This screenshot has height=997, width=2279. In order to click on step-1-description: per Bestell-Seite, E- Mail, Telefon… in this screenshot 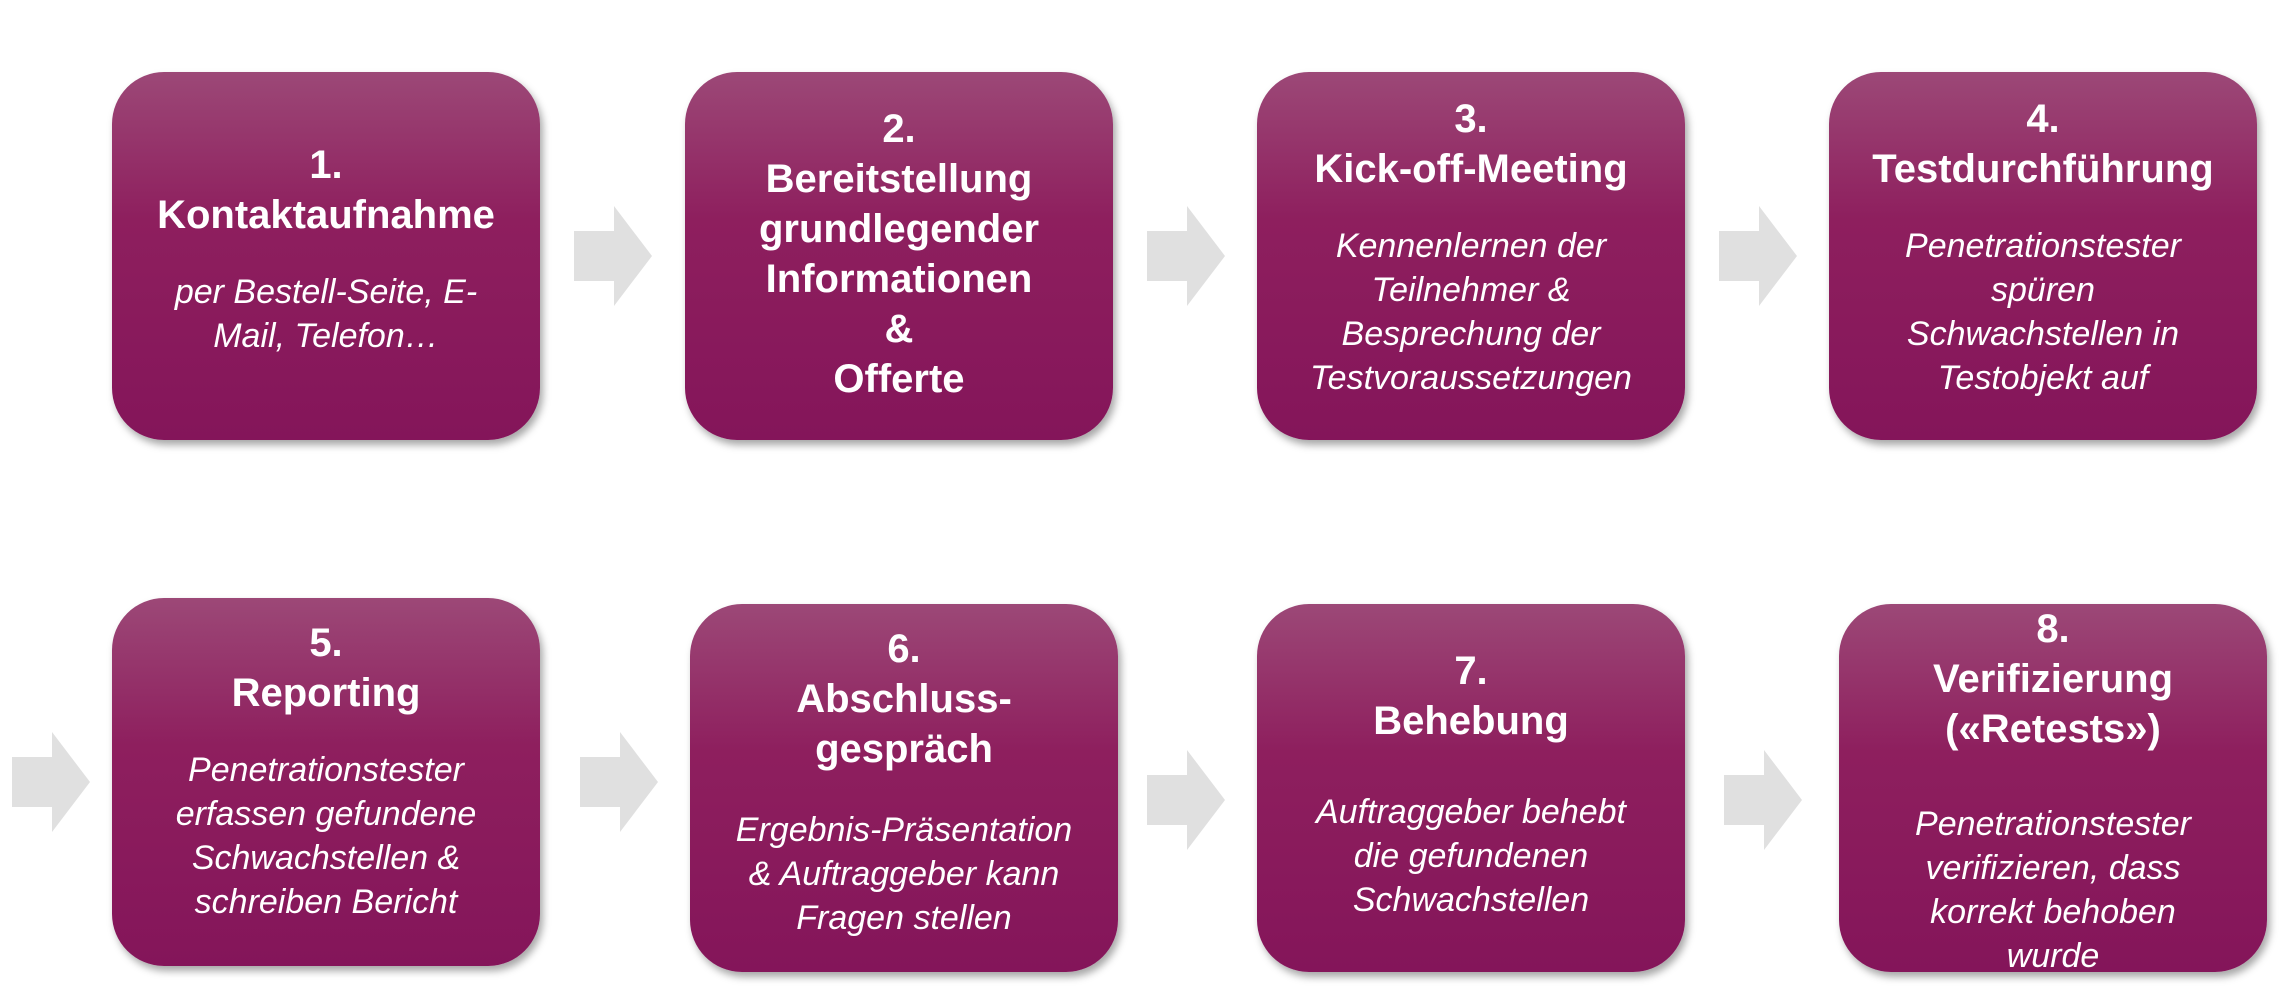, I will do `click(326, 314)`.